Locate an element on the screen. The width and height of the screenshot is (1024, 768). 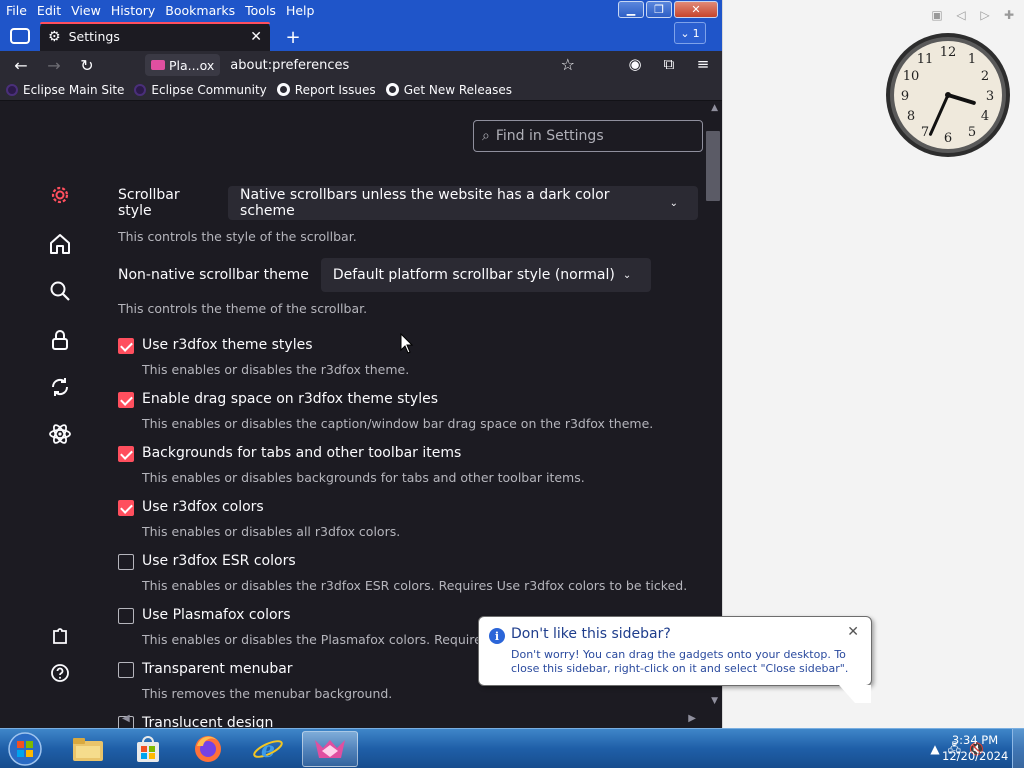
search-input is located at coordinates (590, 136).